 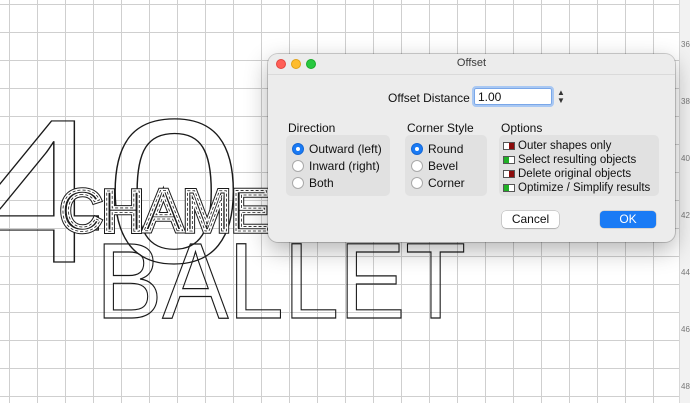 I want to click on option-optimize-simplify: Optimize / Simplify results, so click(x=576, y=188).